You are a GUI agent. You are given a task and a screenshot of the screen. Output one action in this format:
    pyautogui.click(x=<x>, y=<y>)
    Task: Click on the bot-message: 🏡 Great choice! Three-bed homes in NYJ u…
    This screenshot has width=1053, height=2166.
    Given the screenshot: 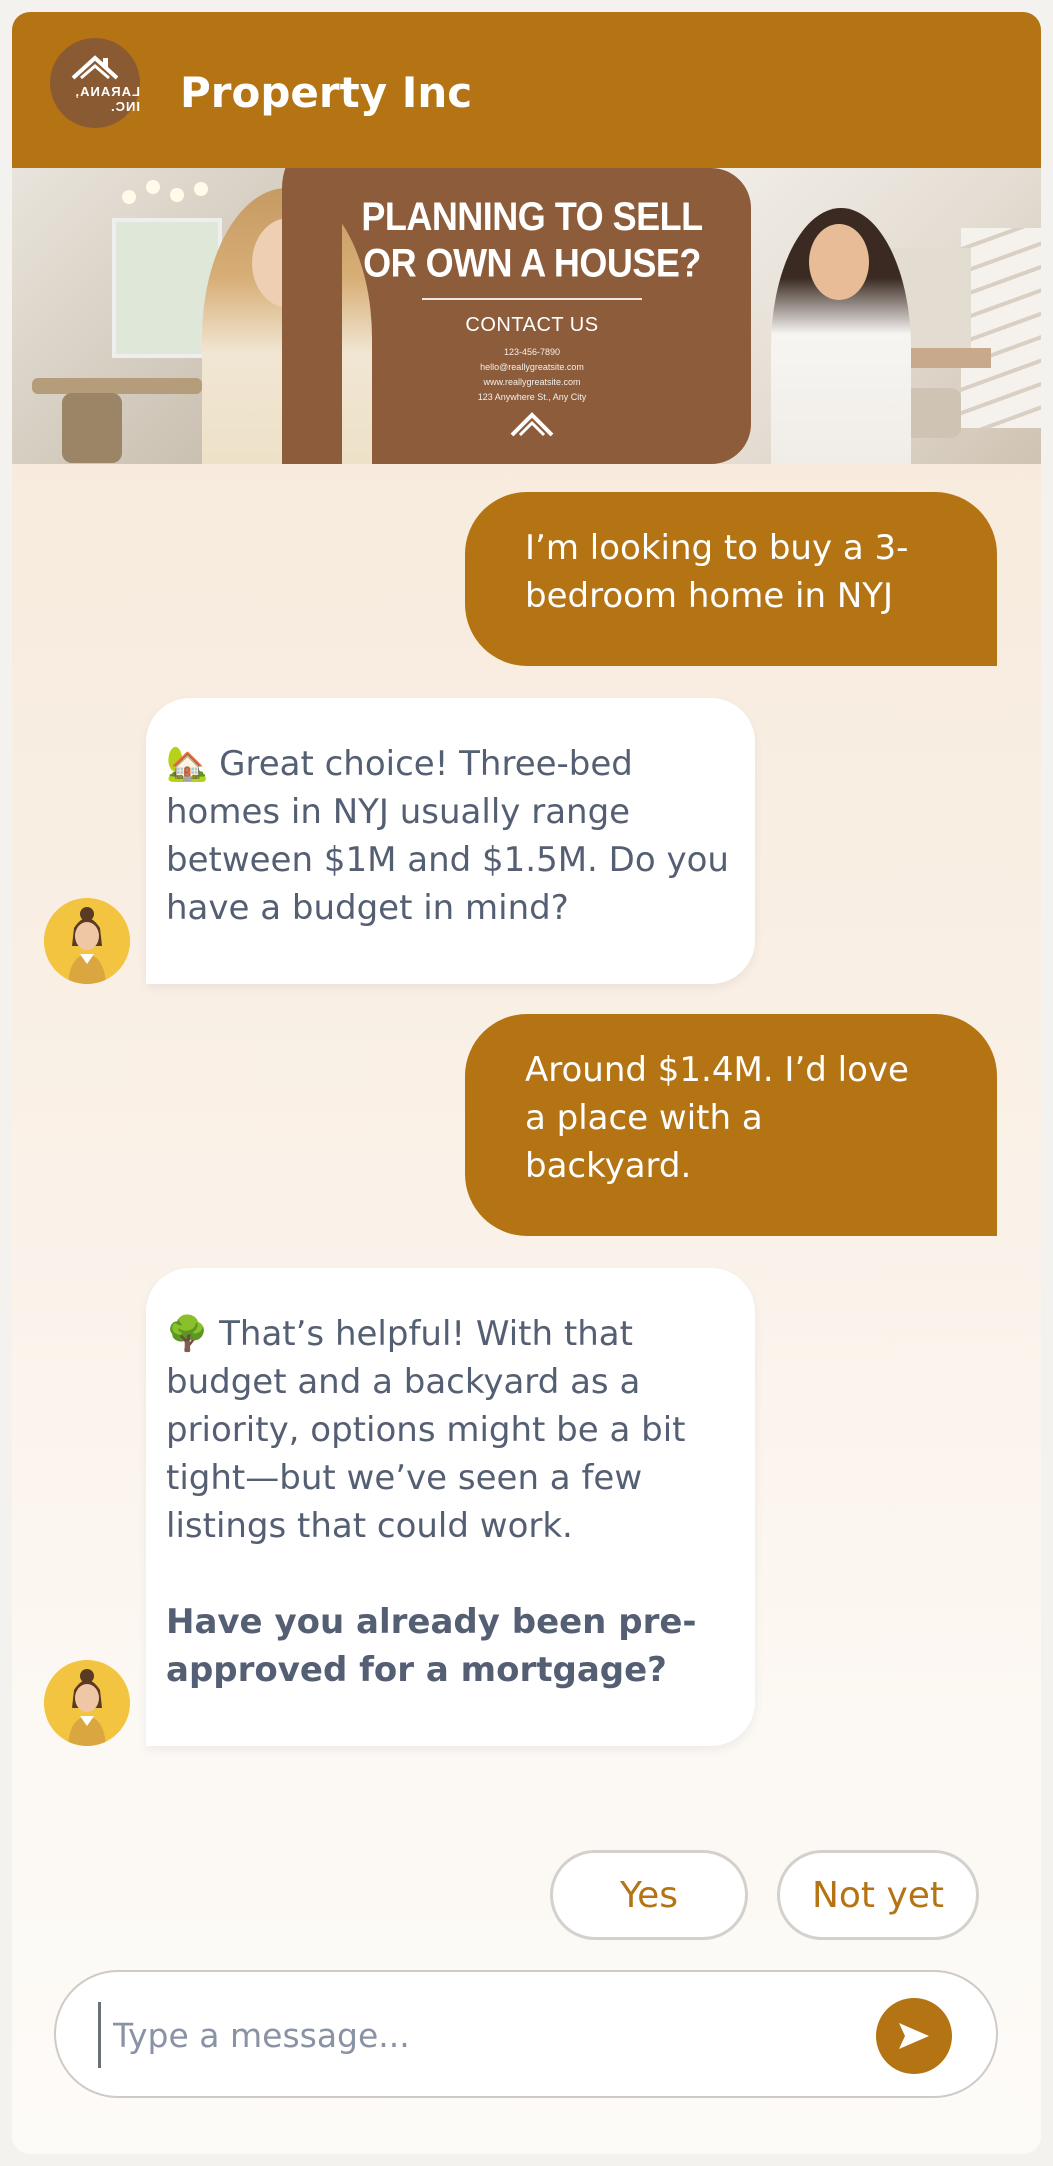 What is the action you would take?
    pyautogui.click(x=450, y=841)
    